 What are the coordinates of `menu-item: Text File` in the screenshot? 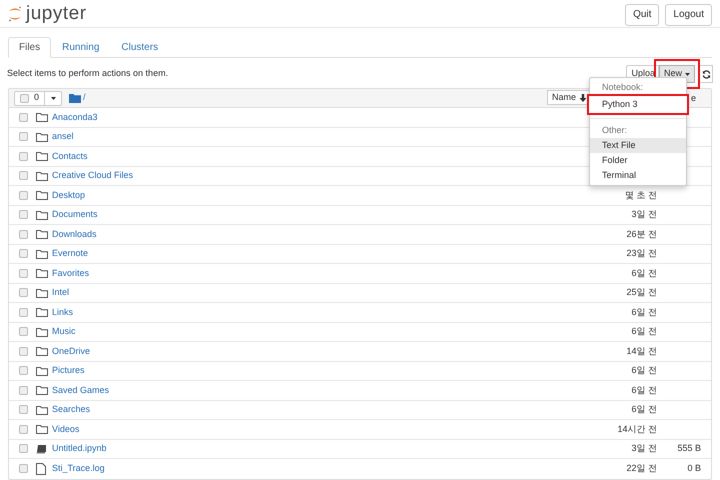 It's located at (638, 145).